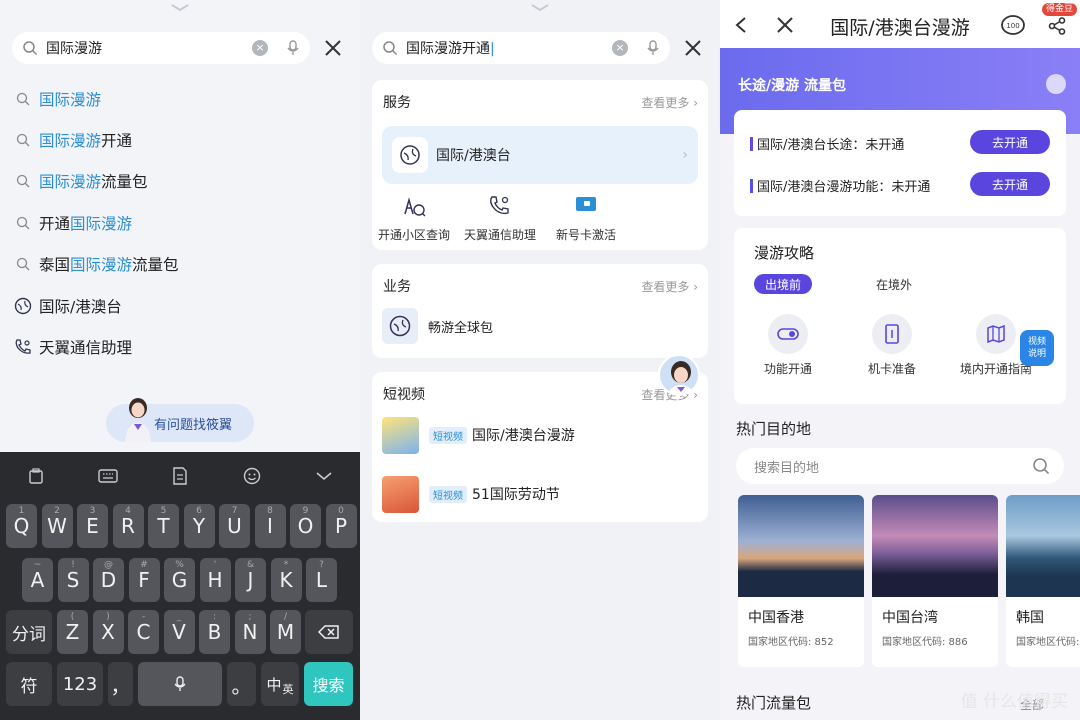 The width and height of the screenshot is (1080, 720). I want to click on business-item: 畅游全球包, so click(437, 326).